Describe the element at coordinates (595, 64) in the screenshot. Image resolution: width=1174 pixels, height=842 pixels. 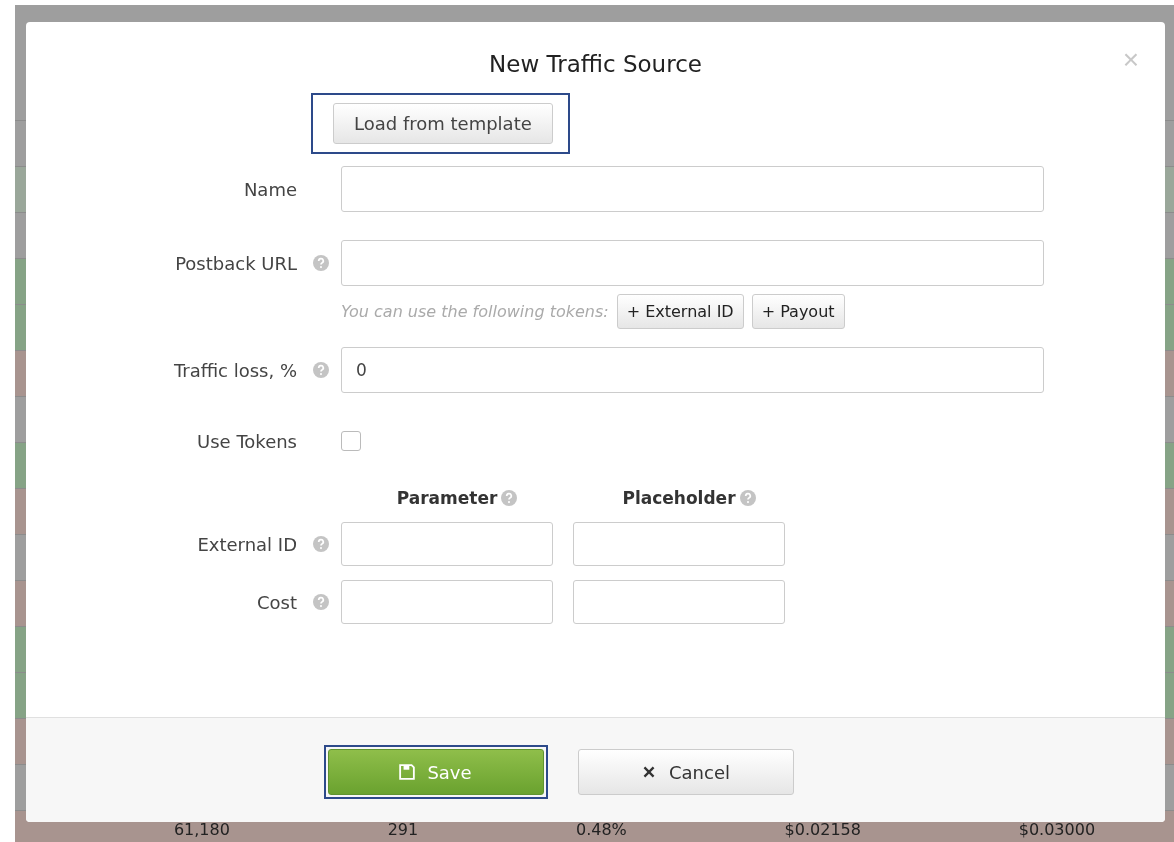
I see `dialog-title: New Traffic Source` at that location.